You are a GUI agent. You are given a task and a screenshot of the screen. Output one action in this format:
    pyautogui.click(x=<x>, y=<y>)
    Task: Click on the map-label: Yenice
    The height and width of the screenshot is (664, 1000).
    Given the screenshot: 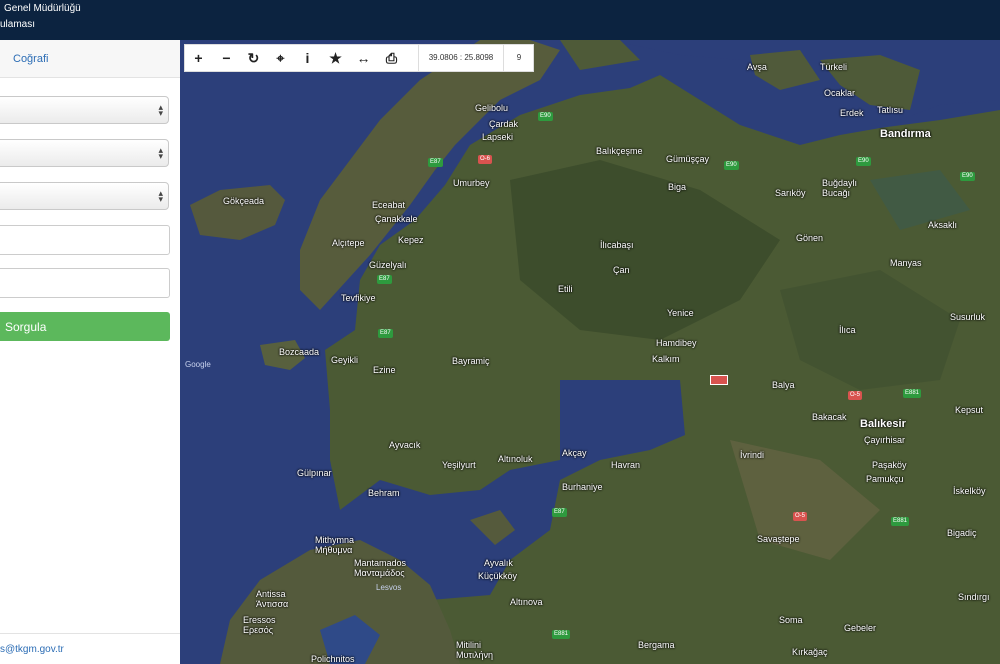 What is the action you would take?
    pyautogui.click(x=680, y=313)
    